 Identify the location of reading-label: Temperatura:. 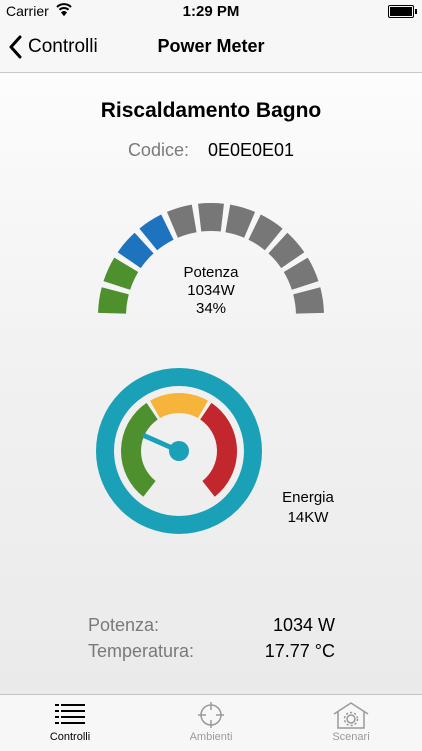
(141, 651).